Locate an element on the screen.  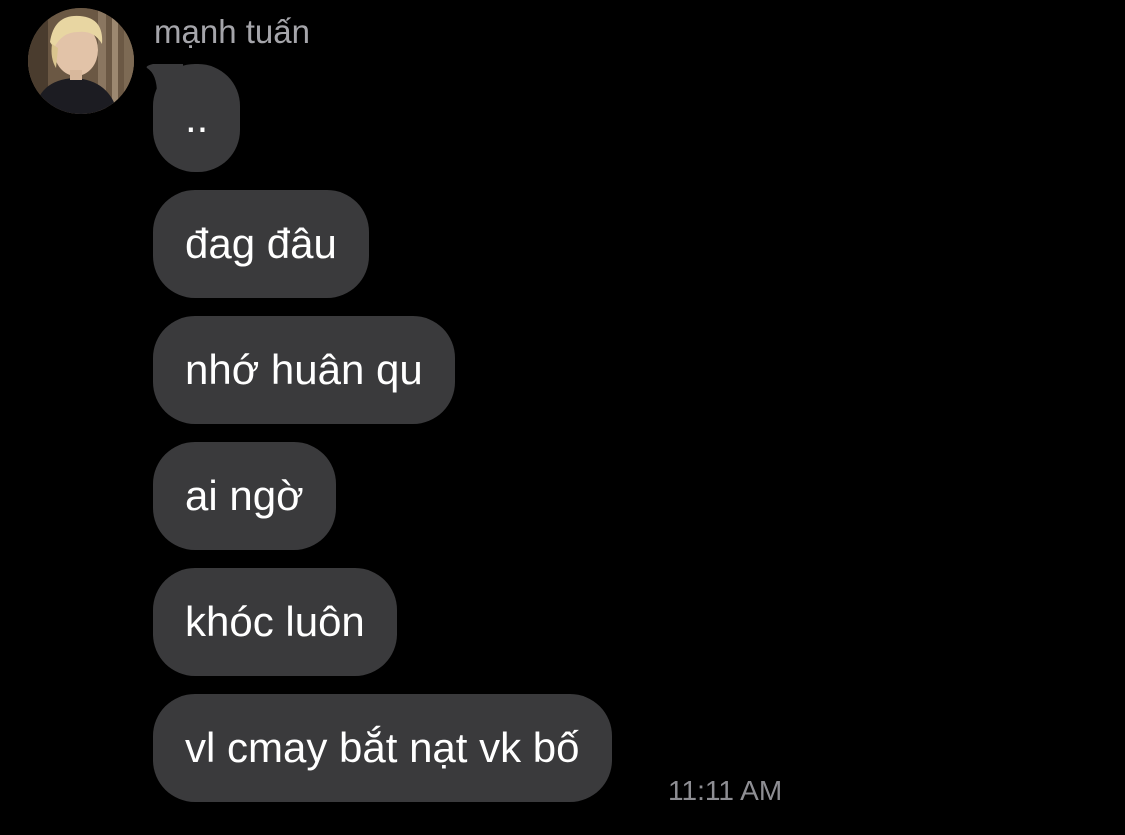
message-timestamp: 11:11 AM is located at coordinates (725, 790).